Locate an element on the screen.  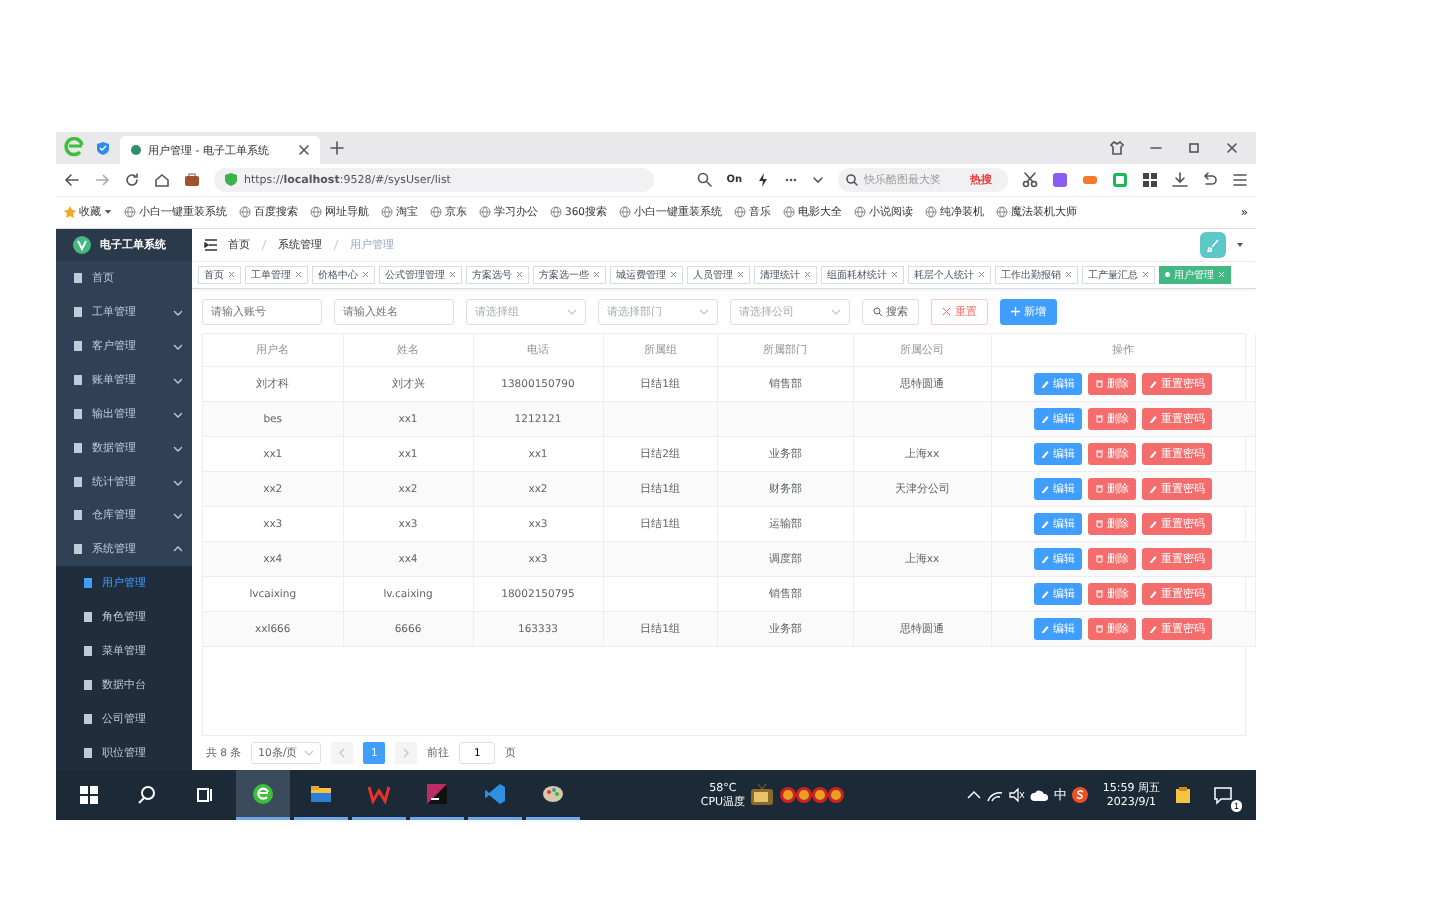
document-app-icon is located at coordinates (379, 793).